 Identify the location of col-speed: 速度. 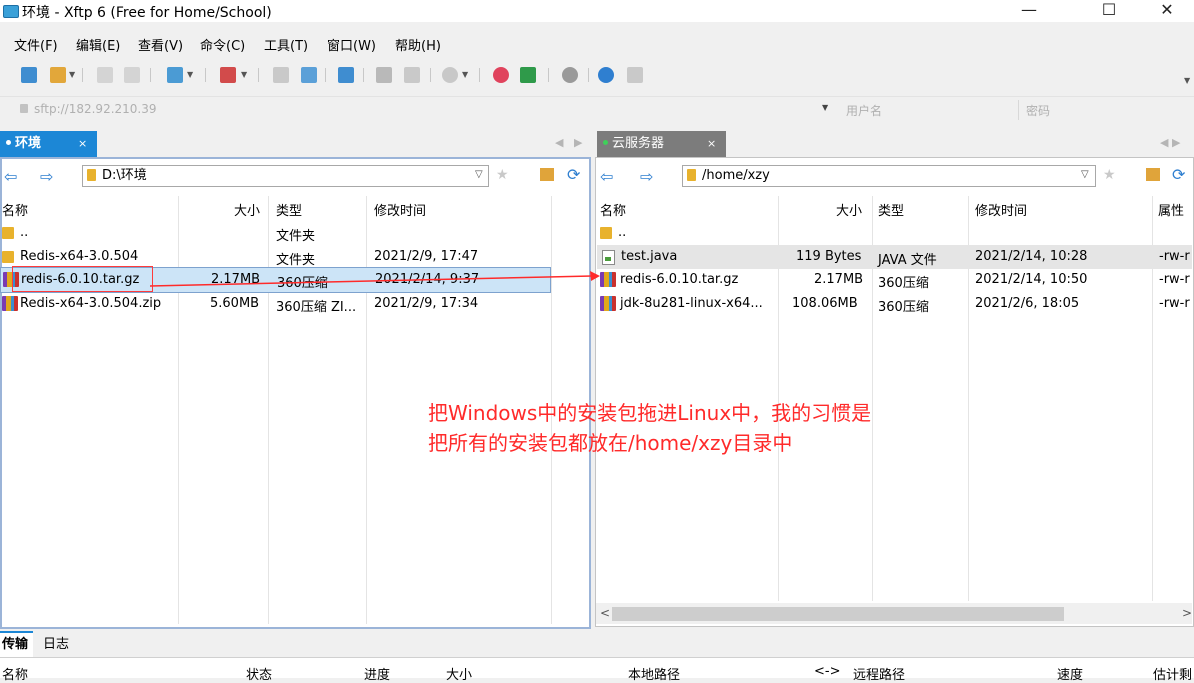
(1070, 673).